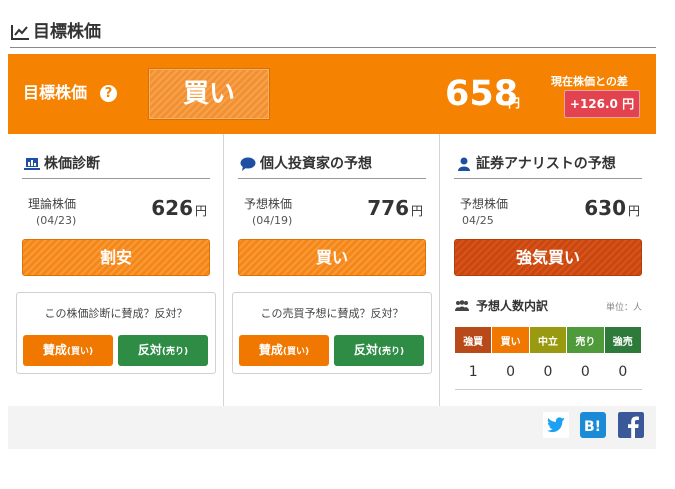 Image resolution: width=675 pixels, height=489 pixels. What do you see at coordinates (56, 220) in the screenshot?
I see `theoretical-price-date: (04/23)` at bounding box center [56, 220].